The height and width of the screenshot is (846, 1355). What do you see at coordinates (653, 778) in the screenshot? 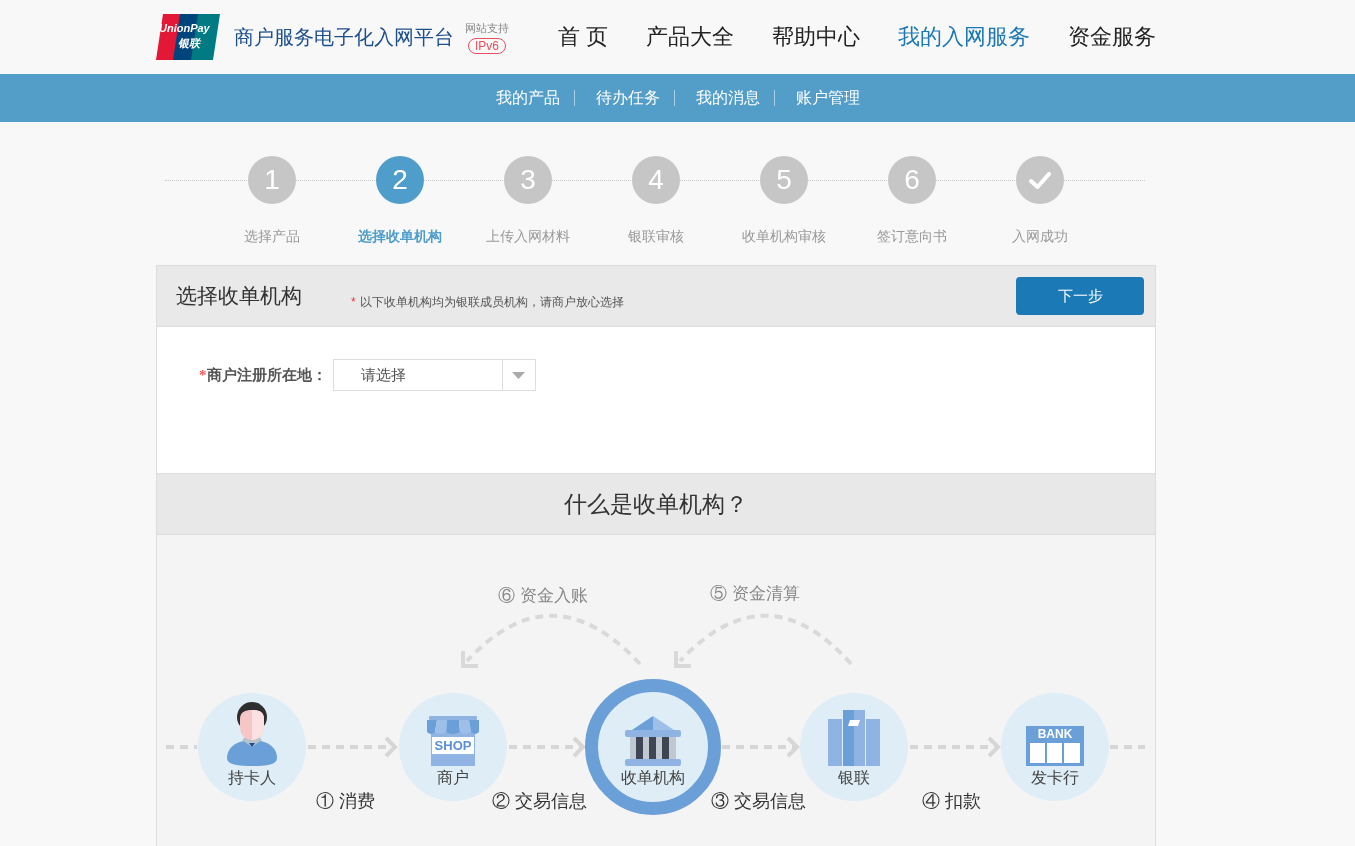
I see `node-label: 收单机构` at bounding box center [653, 778].